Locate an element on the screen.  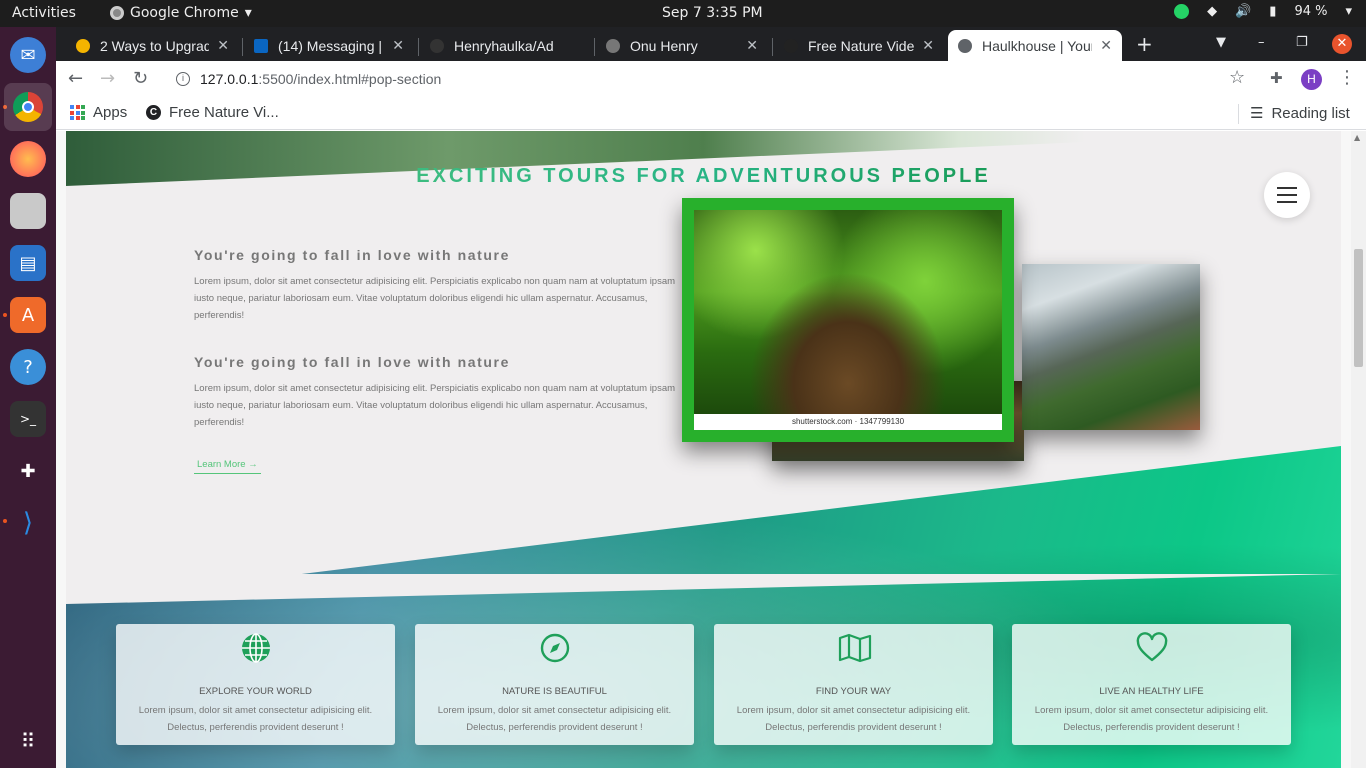
linkedin-icon is located at coordinates (261, 45).